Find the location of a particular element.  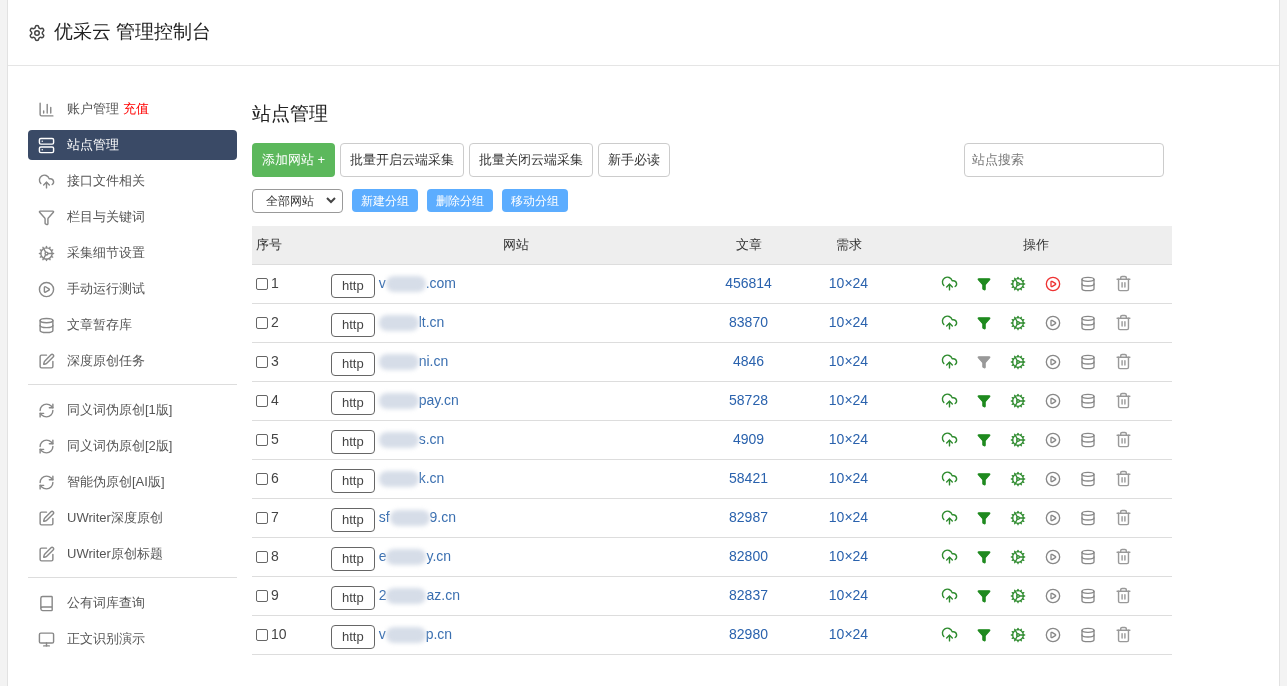

toolbar-button: 批量关闭云端采集 is located at coordinates (531, 159).